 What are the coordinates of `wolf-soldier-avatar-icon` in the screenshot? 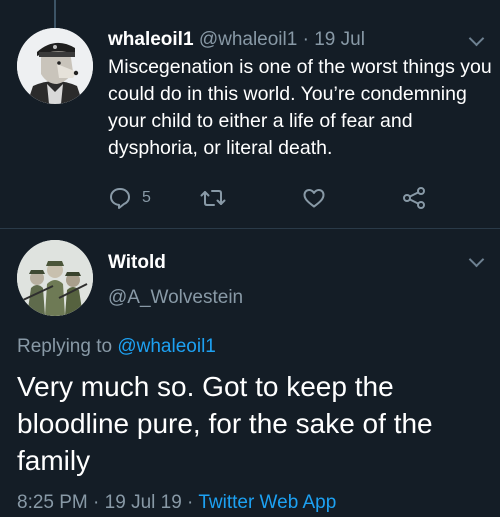 It's located at (55, 66).